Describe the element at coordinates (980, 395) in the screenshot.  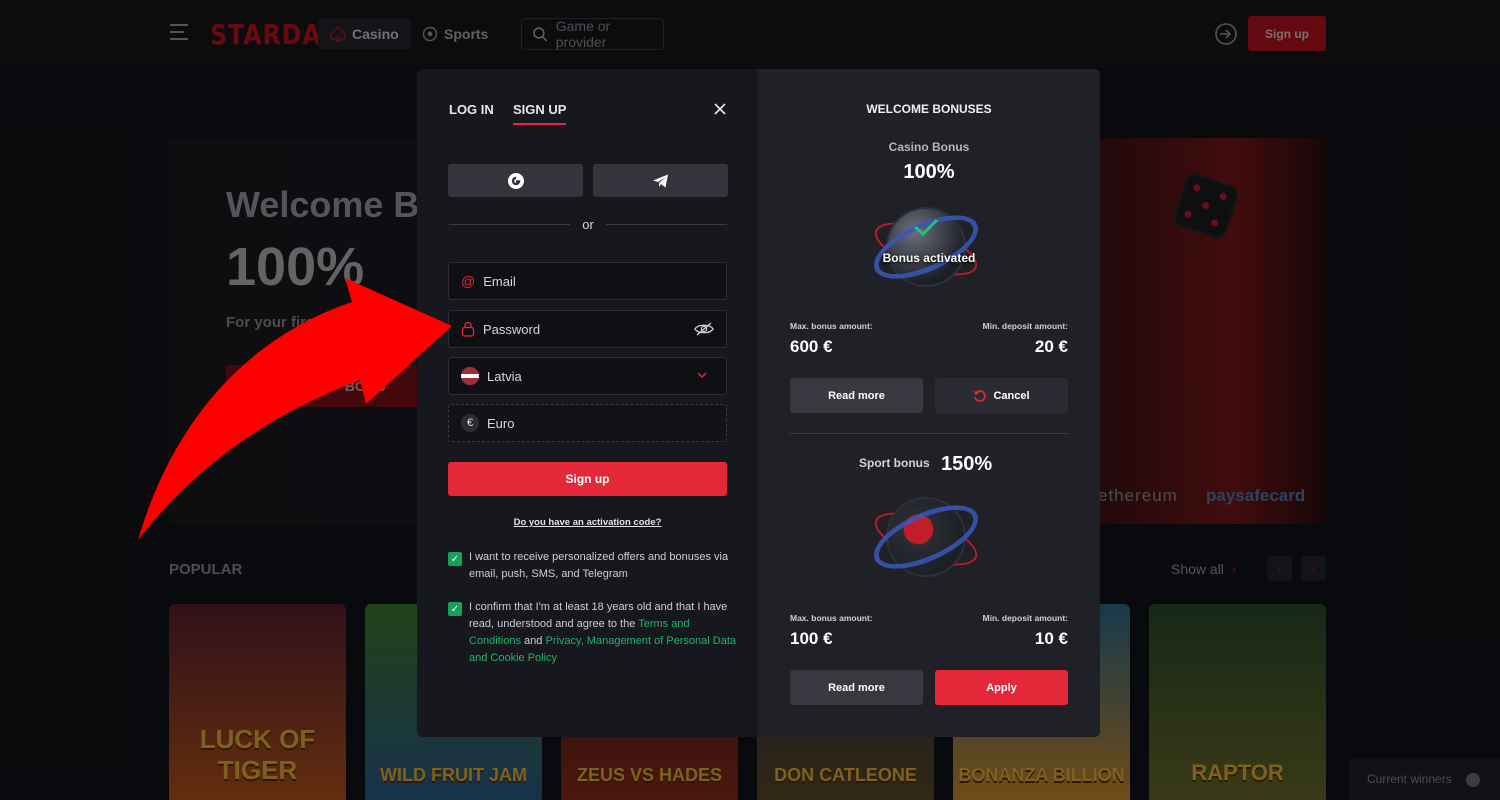
I see `undo-icon` at that location.